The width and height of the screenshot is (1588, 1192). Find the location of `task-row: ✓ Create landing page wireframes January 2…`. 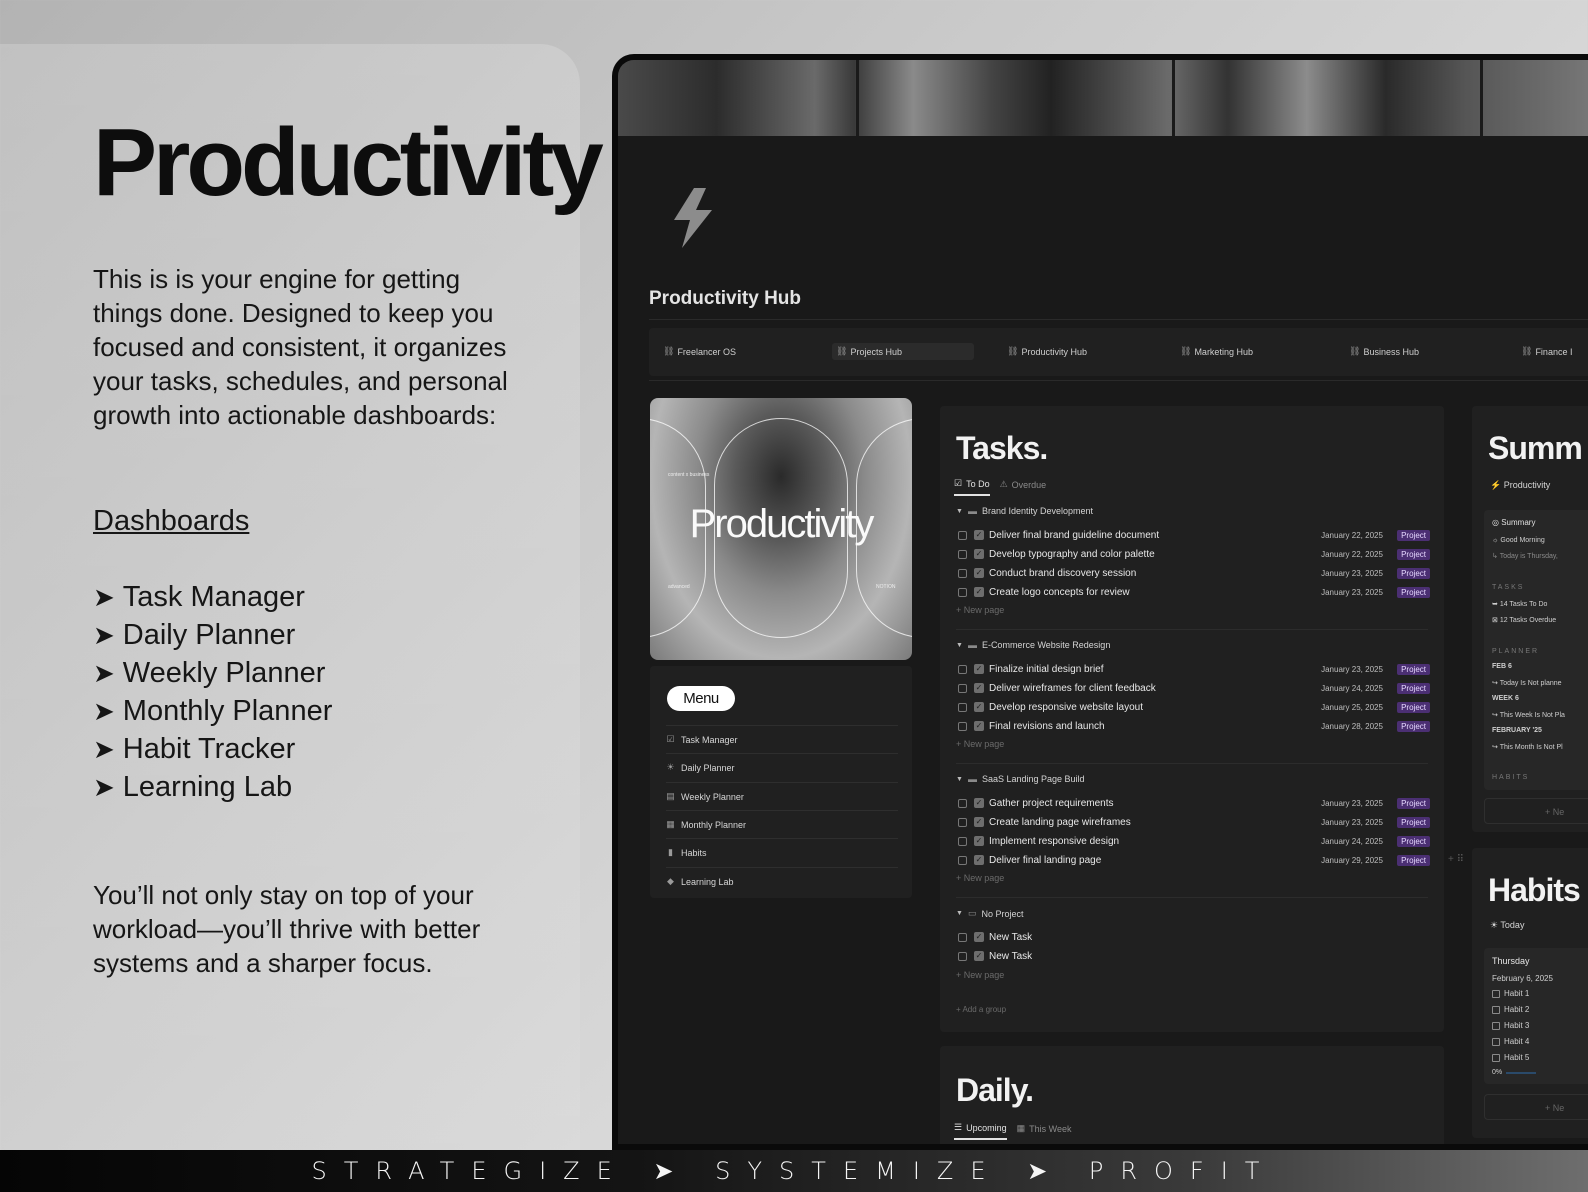

task-row: ✓ Create landing page wireframes January 2… is located at coordinates (1194, 822).